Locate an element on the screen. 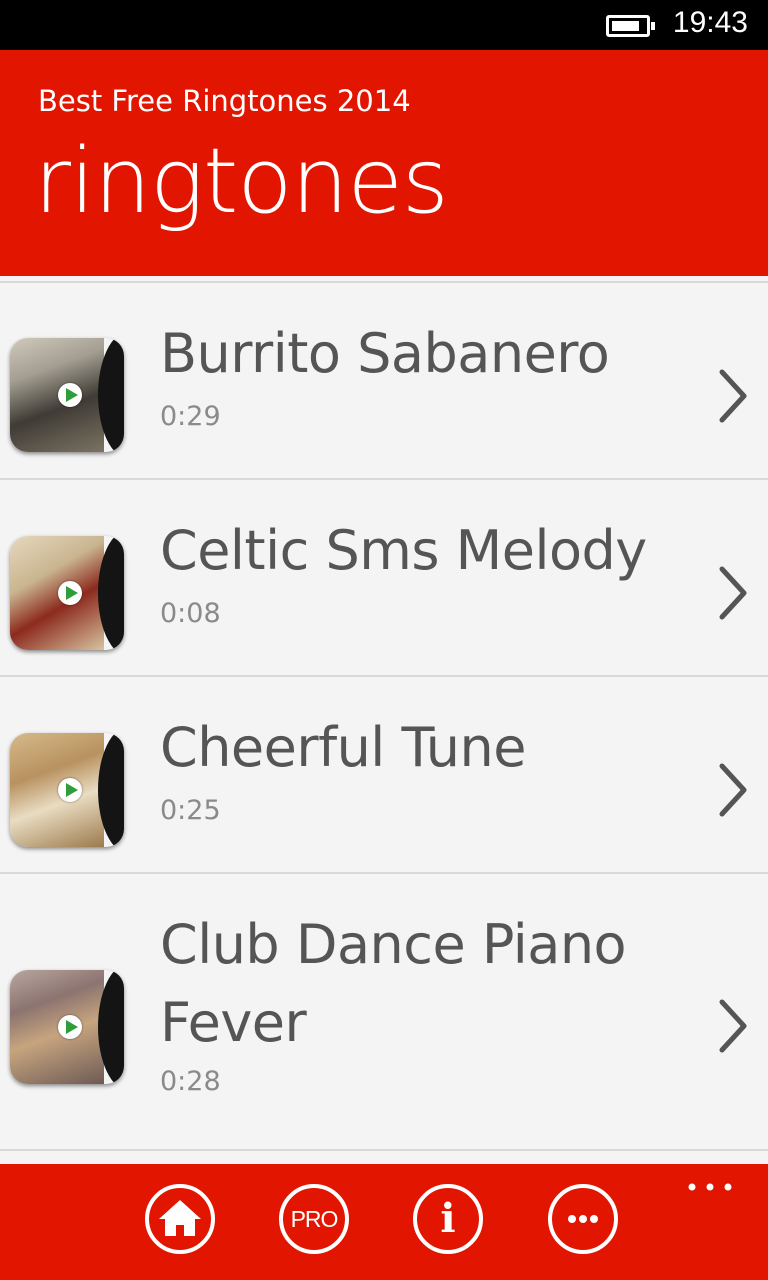 This screenshot has height=1280, width=768. ellipsis-icon is located at coordinates (710, 1187).